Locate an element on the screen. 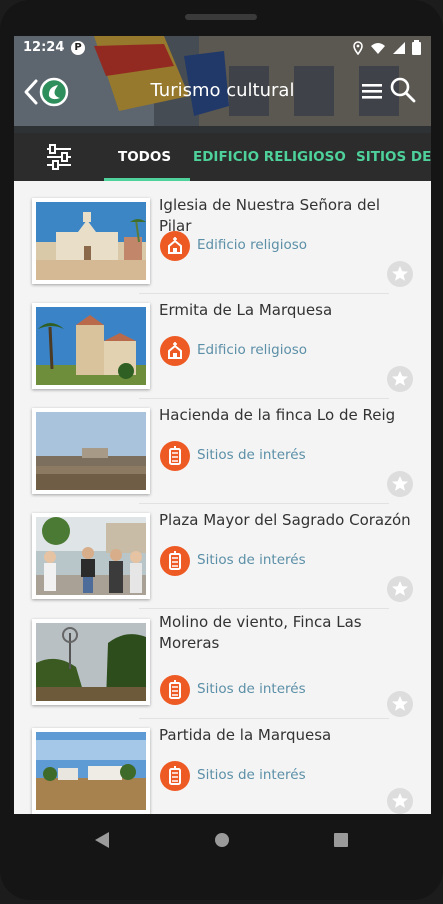 This screenshot has height=904, width=443. system-navigation-bar is located at coordinates (221, 857).